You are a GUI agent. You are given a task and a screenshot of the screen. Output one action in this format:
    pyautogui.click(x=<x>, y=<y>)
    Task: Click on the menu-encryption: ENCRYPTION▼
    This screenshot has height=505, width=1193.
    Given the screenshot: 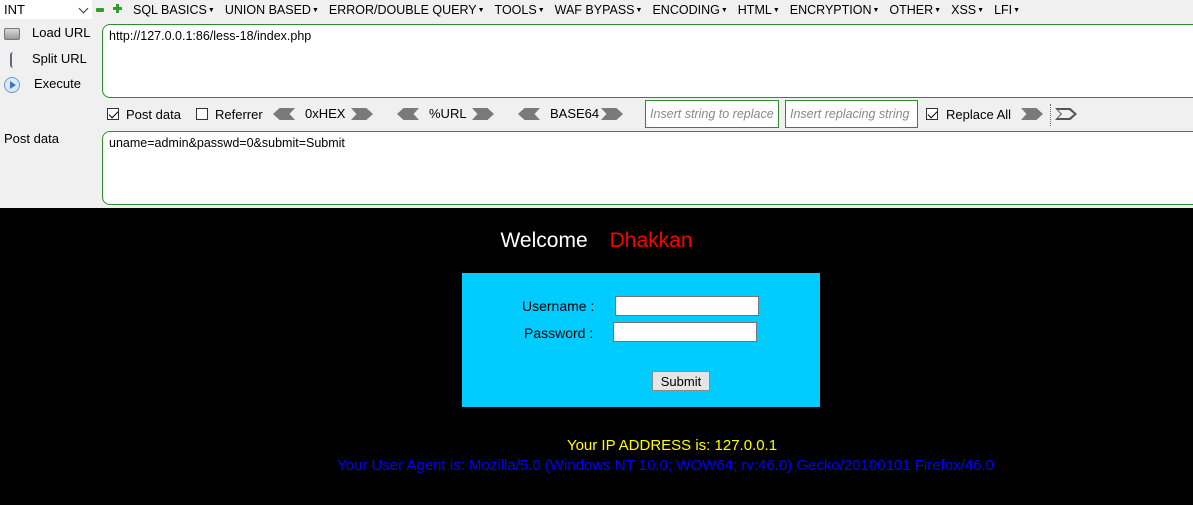 What is the action you would take?
    pyautogui.click(x=835, y=10)
    